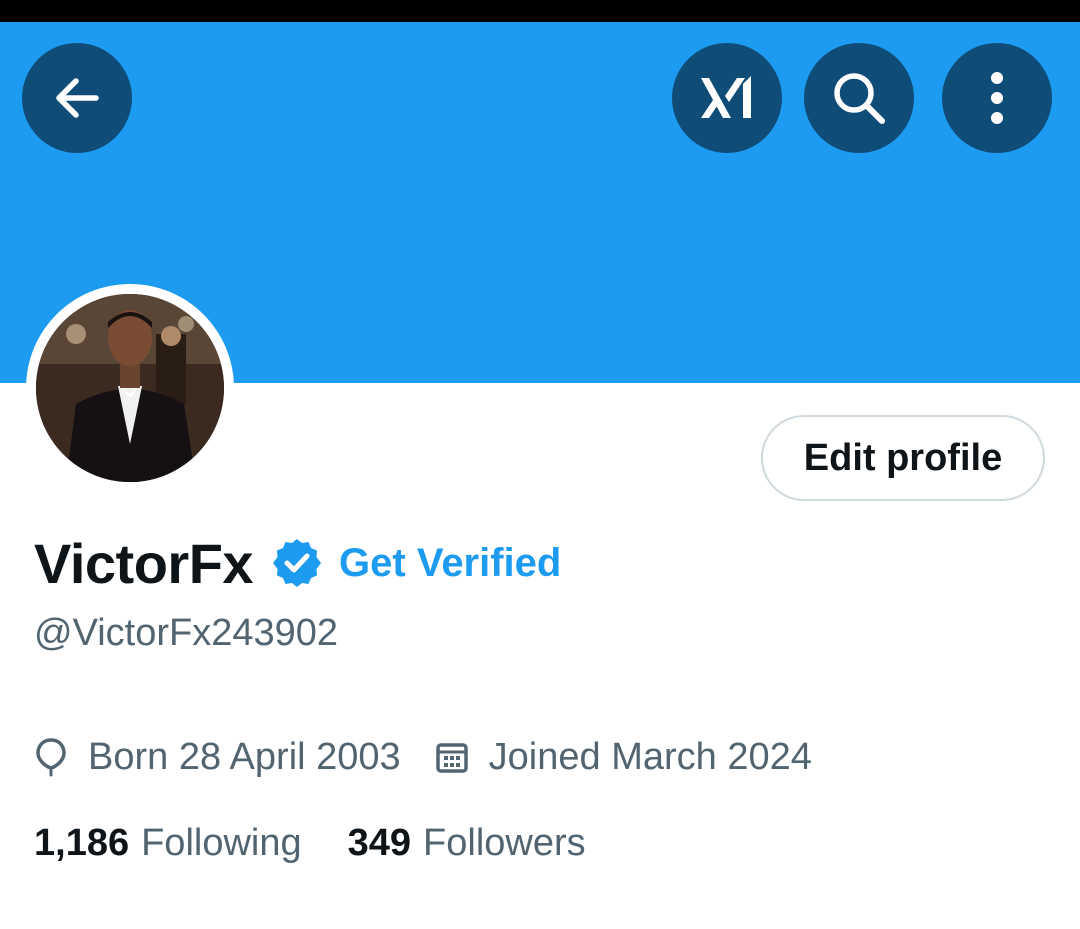  I want to click on verified-badge-icon, so click(297, 563).